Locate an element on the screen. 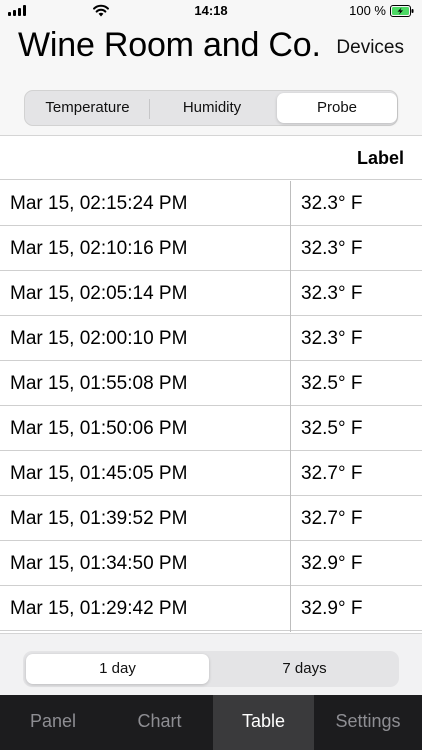 This screenshot has height=750, width=422. row-date: Mar 15, 02:10:16 PM is located at coordinates (99, 248).